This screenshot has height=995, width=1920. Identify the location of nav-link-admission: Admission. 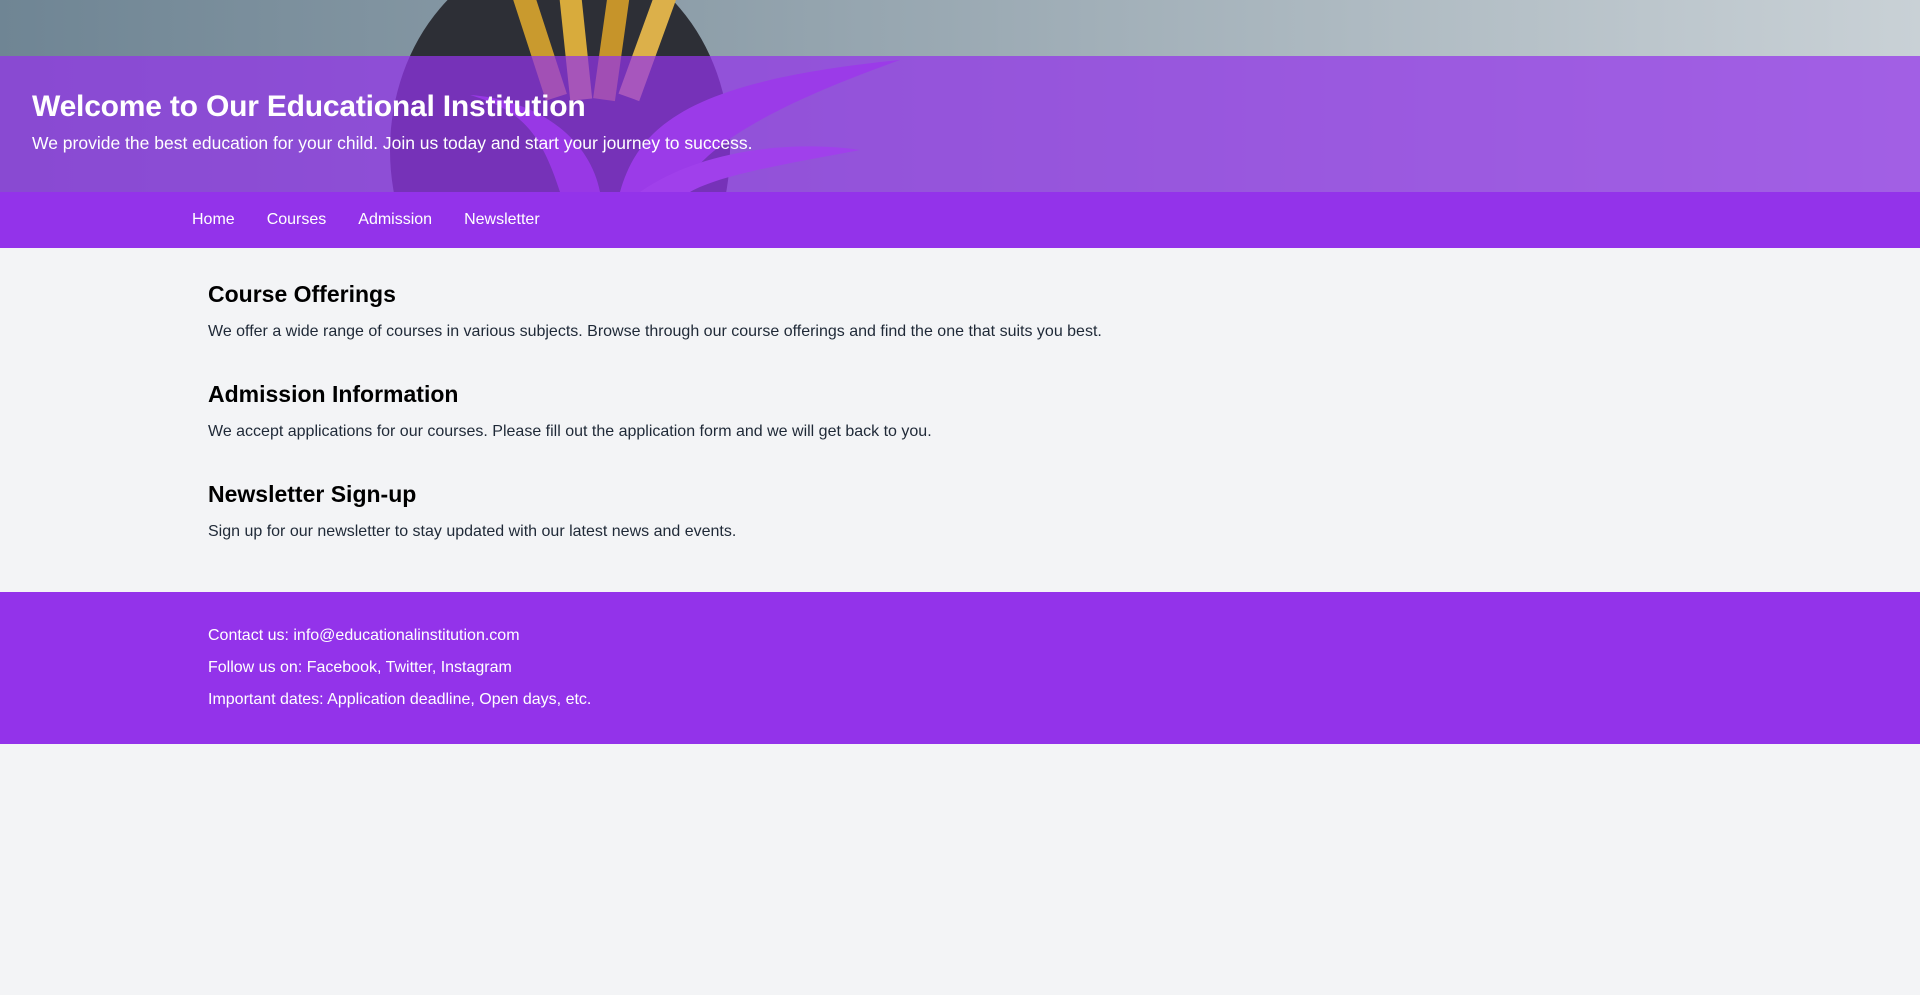
(395, 220).